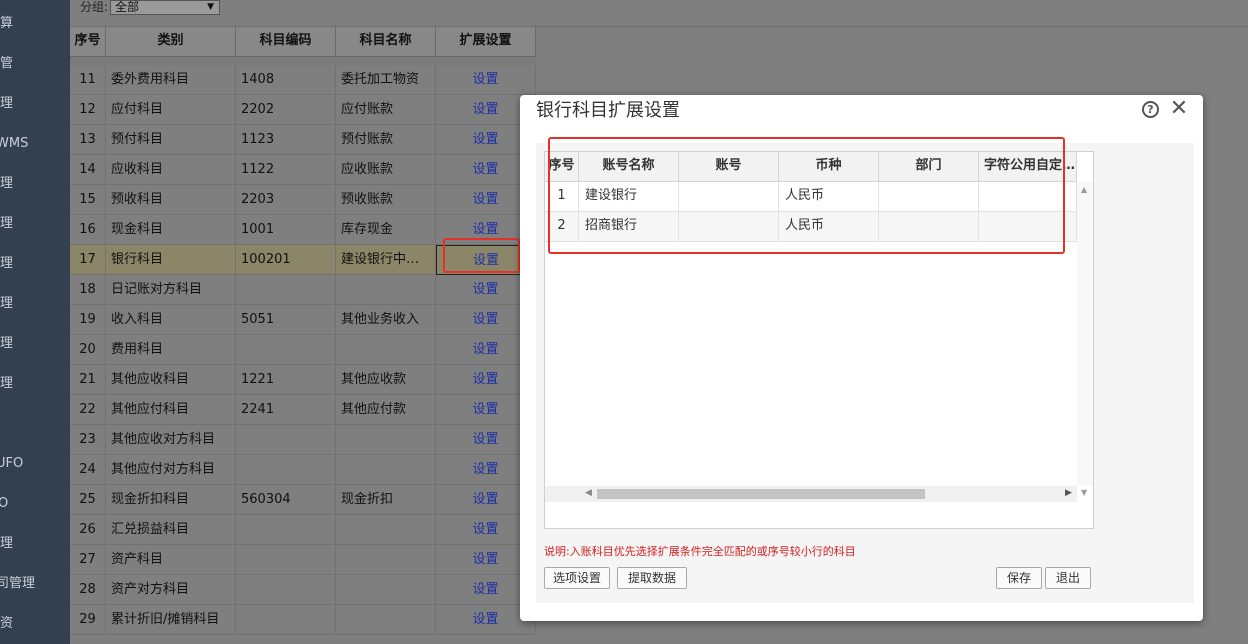 The height and width of the screenshot is (644, 1248). What do you see at coordinates (303, 80) in the screenshot?
I see `table-row: 11 委外费用科目 1408 委托加工物资 设置` at bounding box center [303, 80].